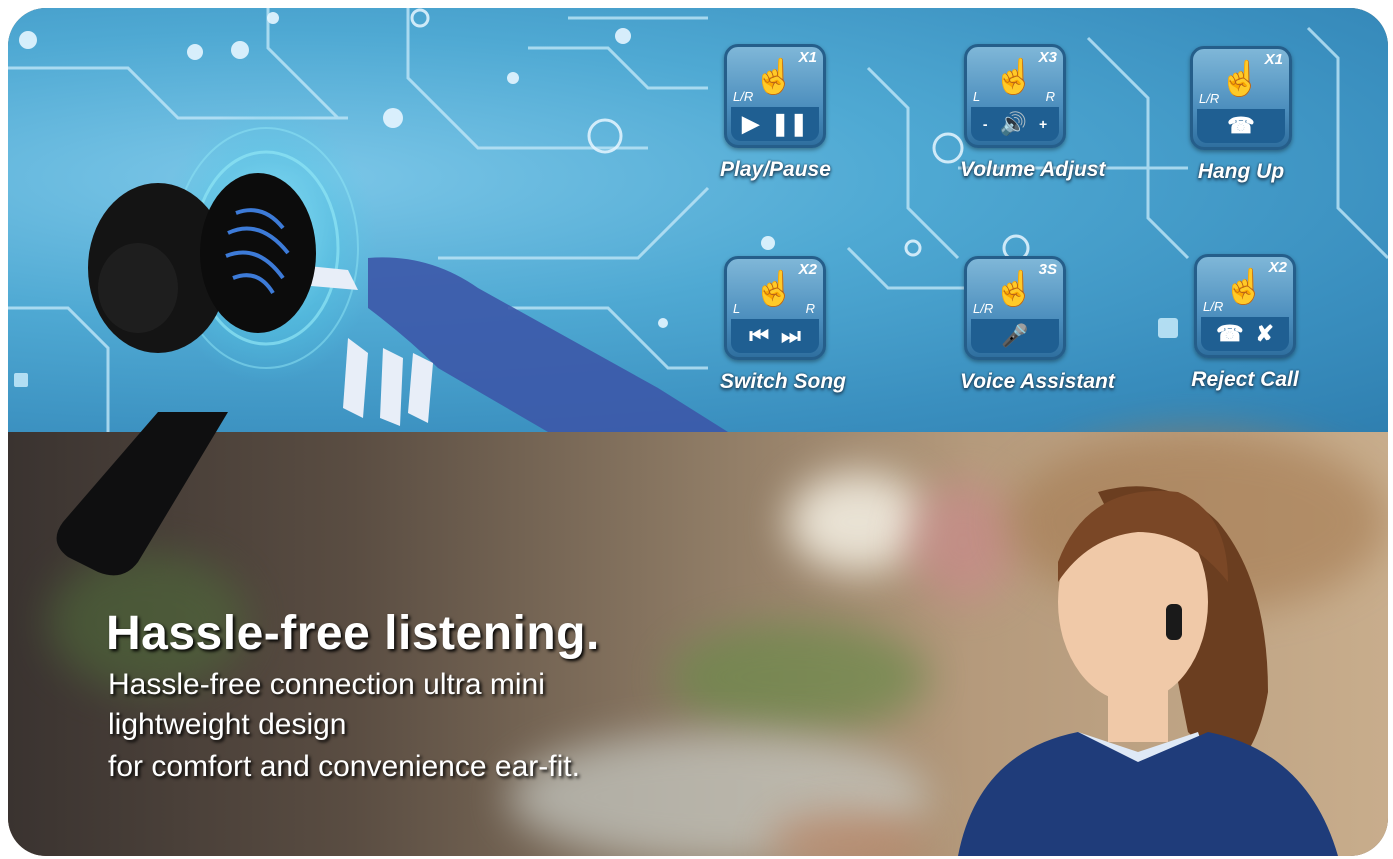  I want to click on headline: Hassle-free listening., so click(353, 633).